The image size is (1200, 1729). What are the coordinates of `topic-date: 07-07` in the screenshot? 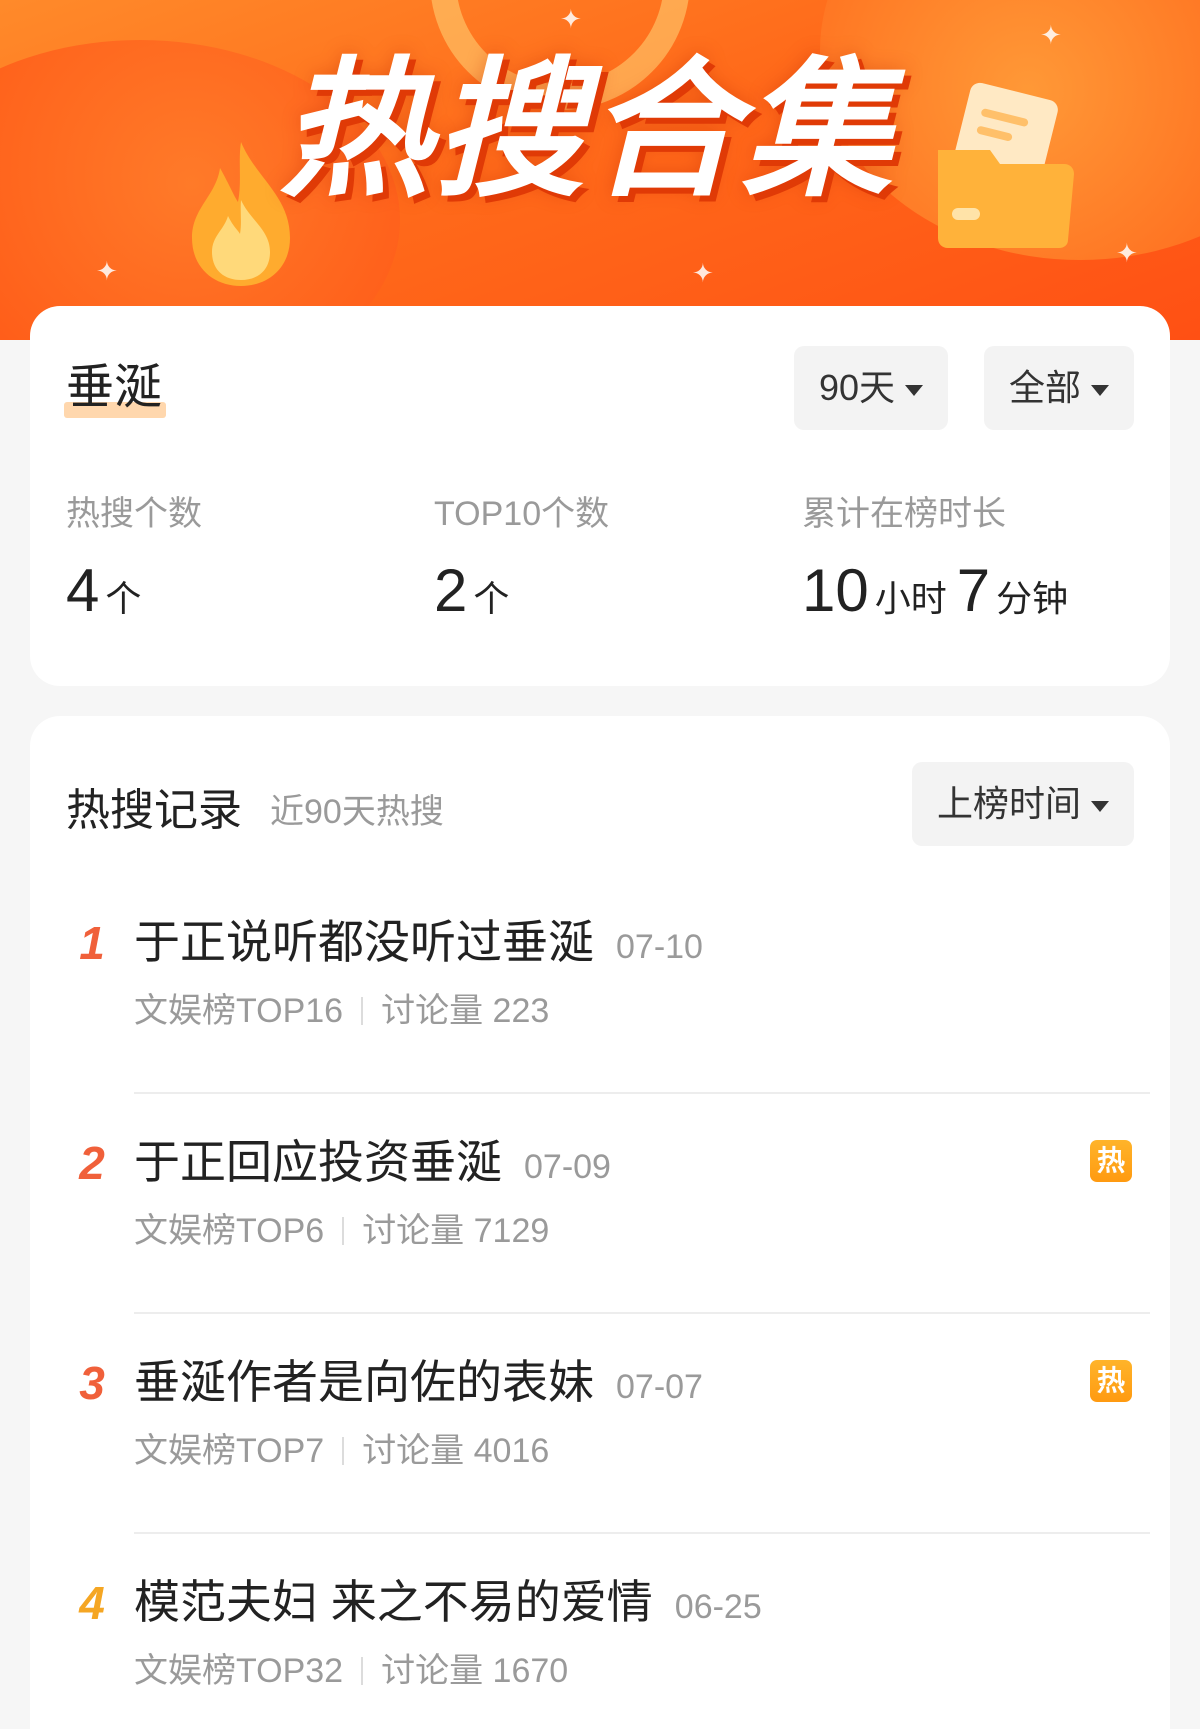 It's located at (659, 1387).